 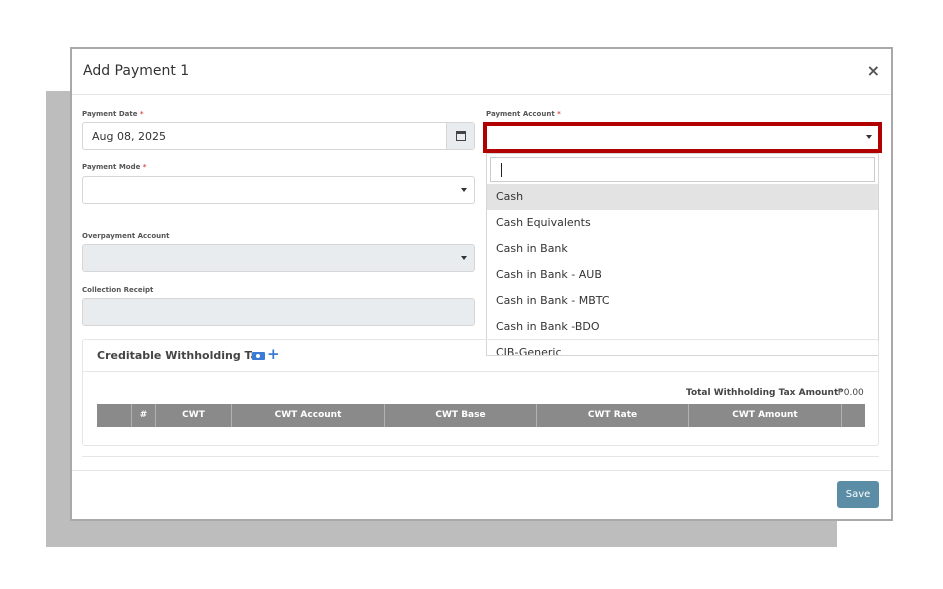 What do you see at coordinates (273, 354) in the screenshot?
I see `plus-icon: +` at bounding box center [273, 354].